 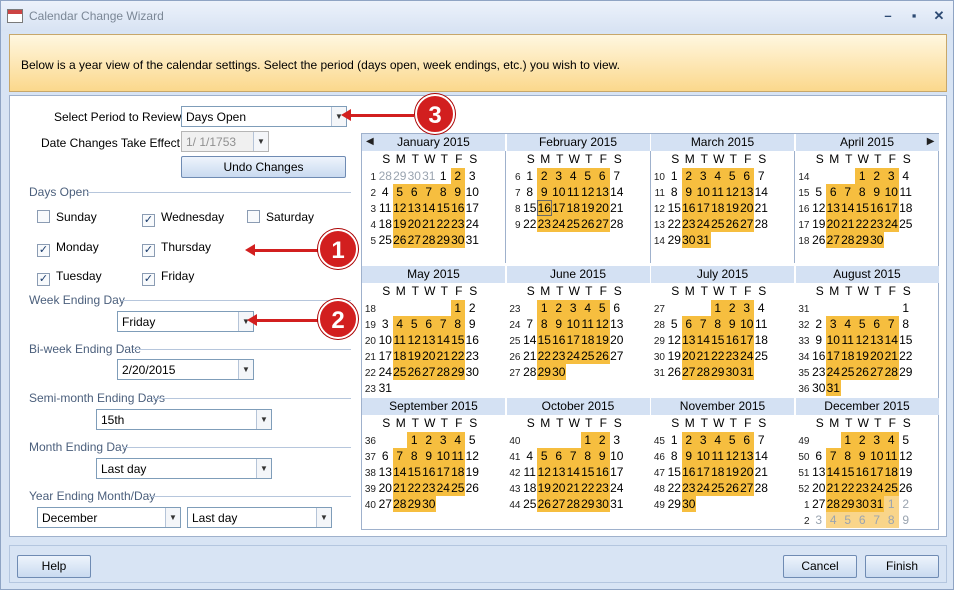 What do you see at coordinates (54, 566) in the screenshot?
I see `help-button: Help` at bounding box center [54, 566].